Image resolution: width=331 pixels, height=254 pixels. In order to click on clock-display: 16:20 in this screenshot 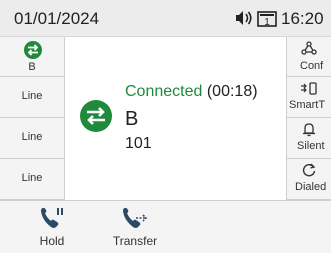, I will do `click(302, 18)`.